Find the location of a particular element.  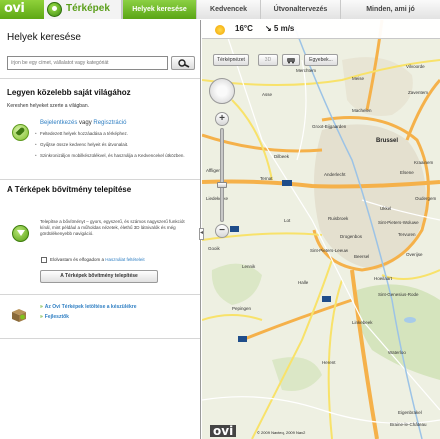

login-link: Bejelentkezés is located at coordinates (58, 123).